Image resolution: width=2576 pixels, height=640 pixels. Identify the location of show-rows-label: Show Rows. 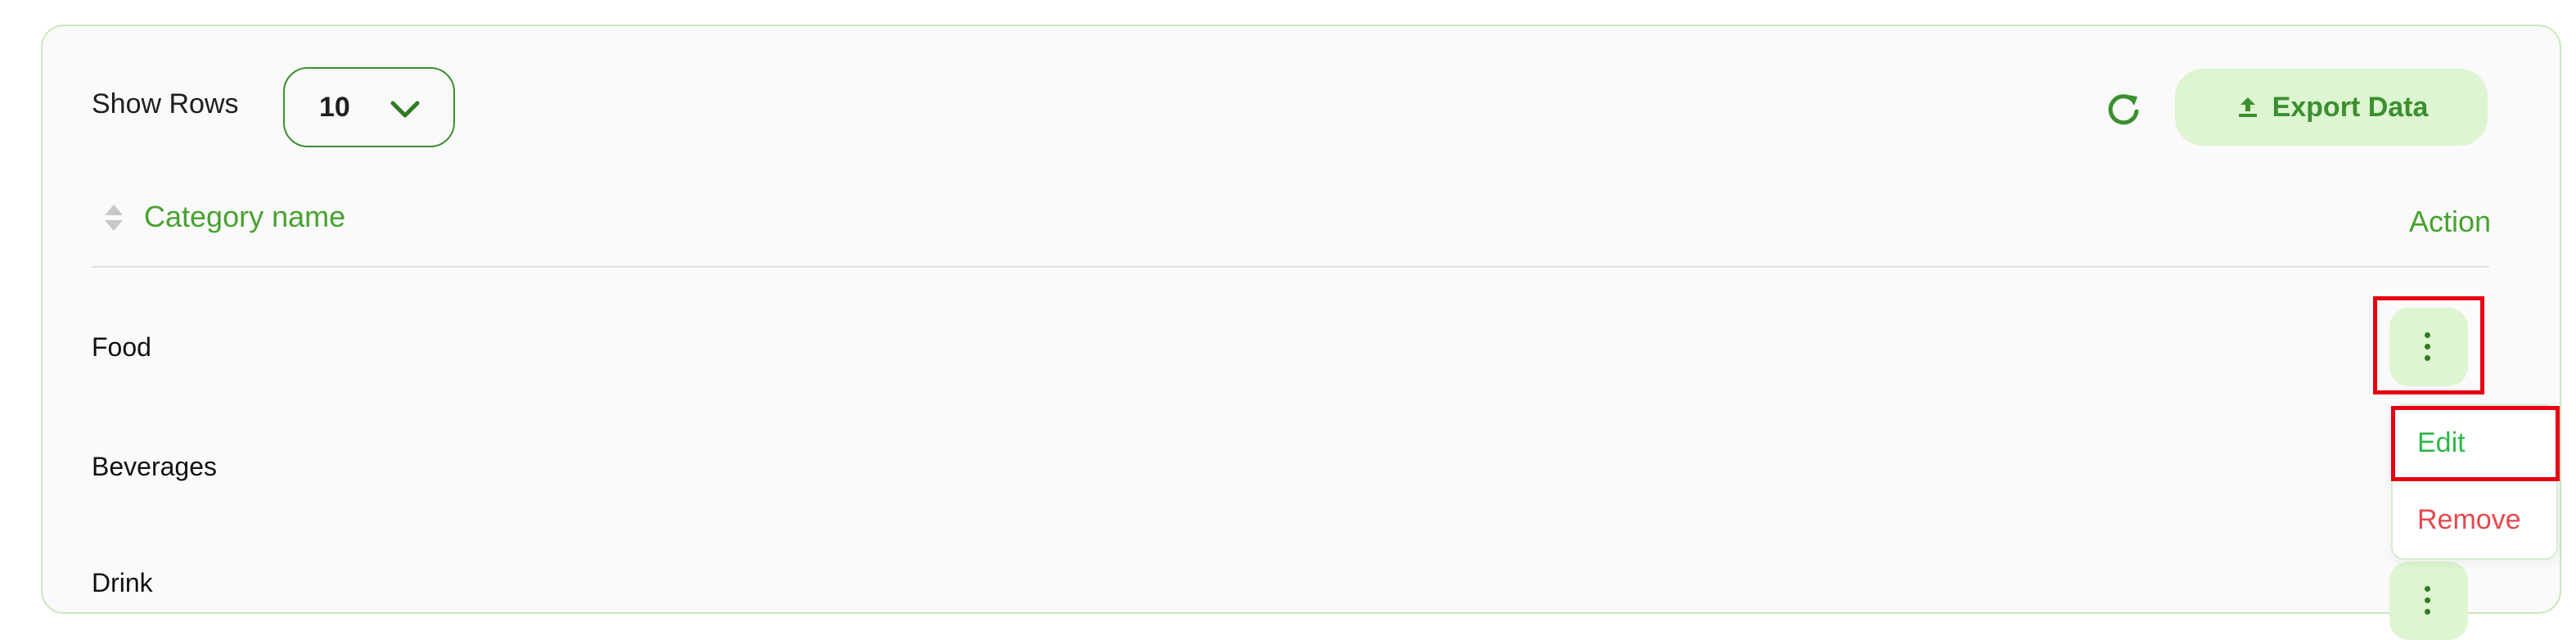
(165, 104).